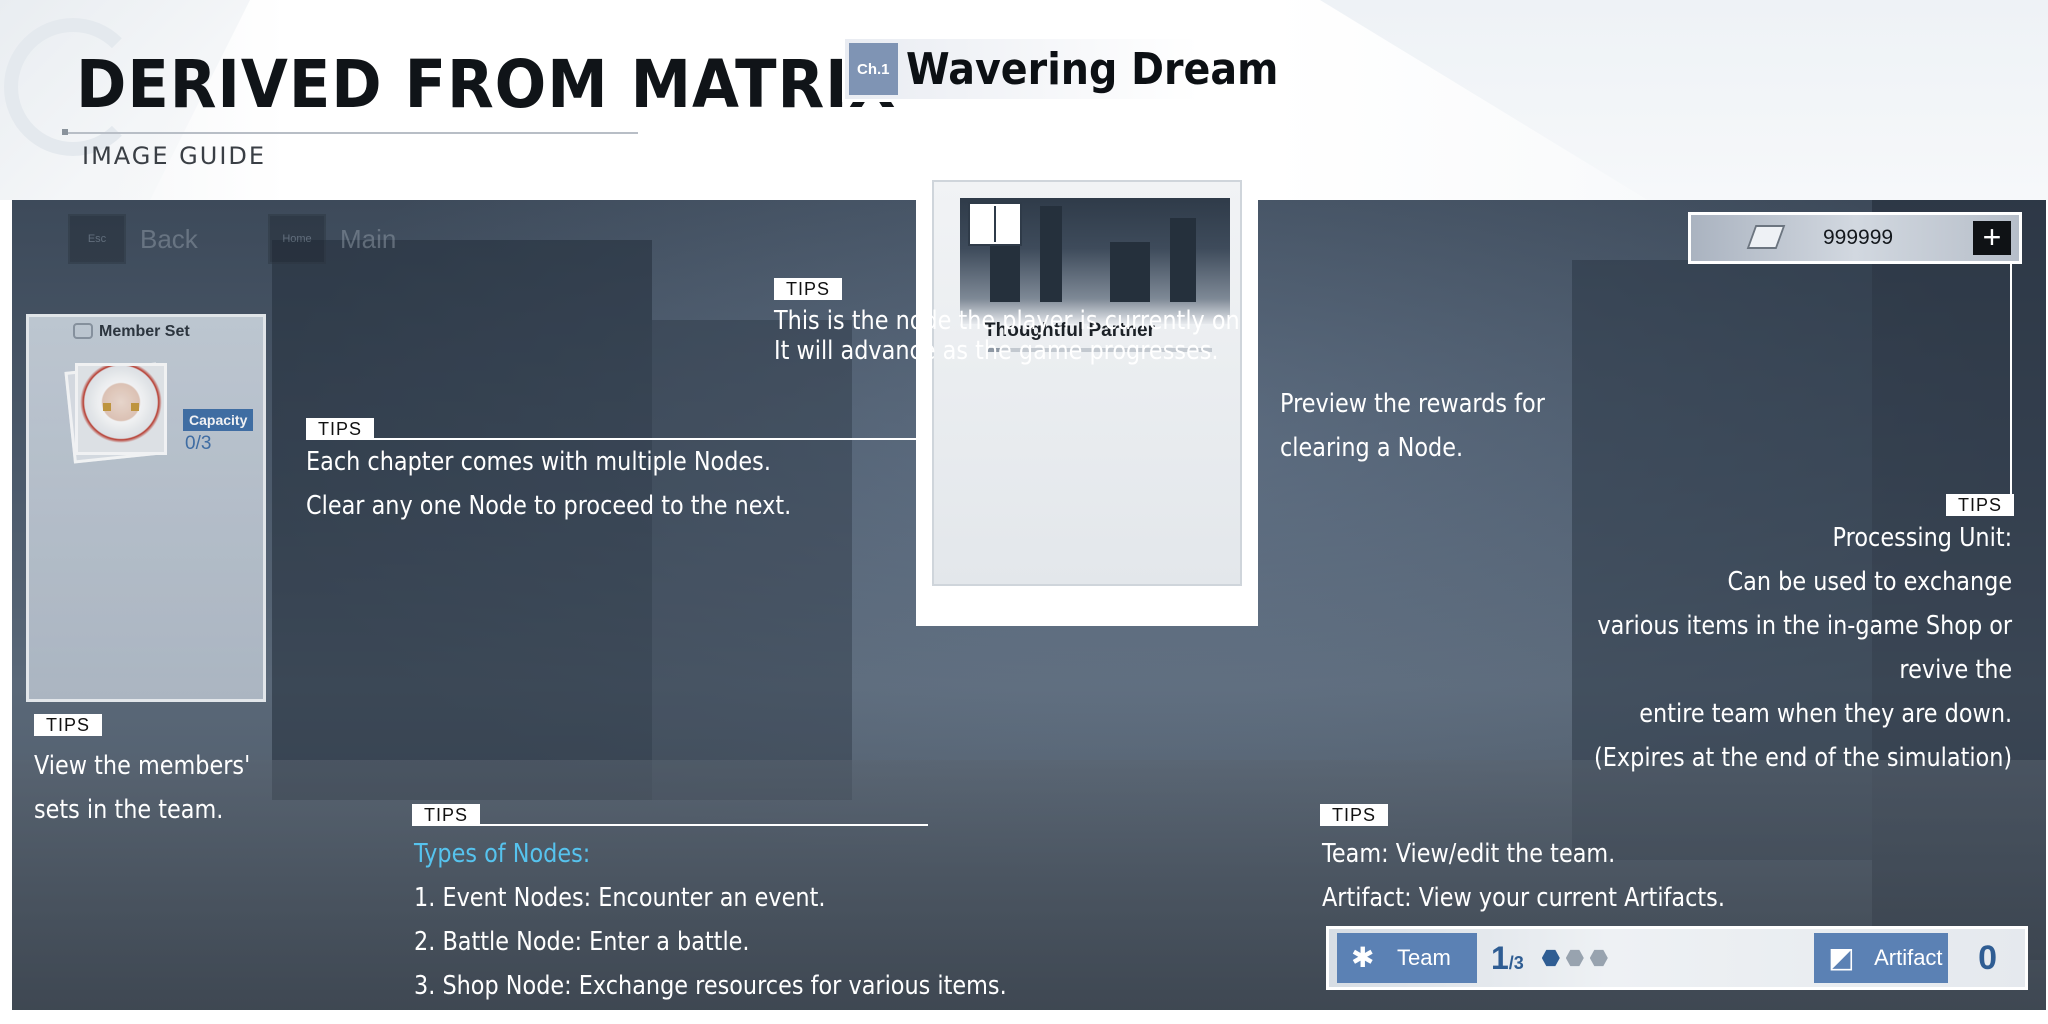 The width and height of the screenshot is (2048, 1024). I want to click on team-label: Team, so click(1424, 957).